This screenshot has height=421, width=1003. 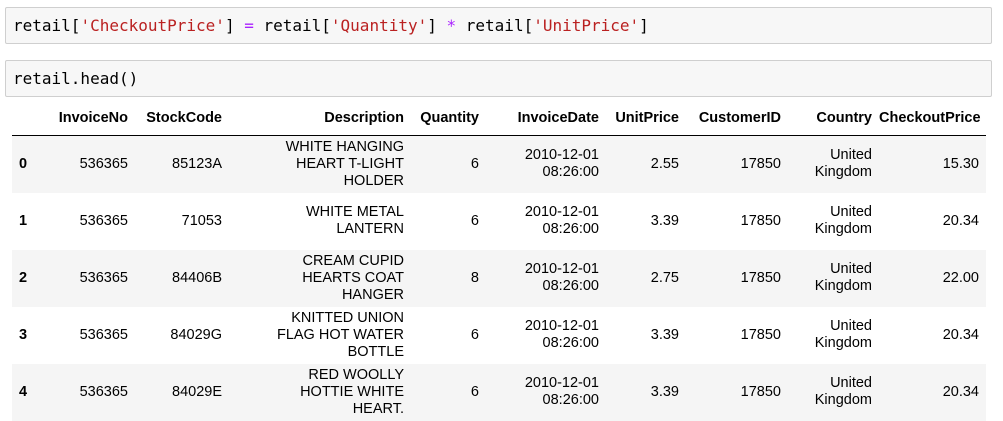 I want to click on cell-stockcode: 71053, so click(x=182, y=221).